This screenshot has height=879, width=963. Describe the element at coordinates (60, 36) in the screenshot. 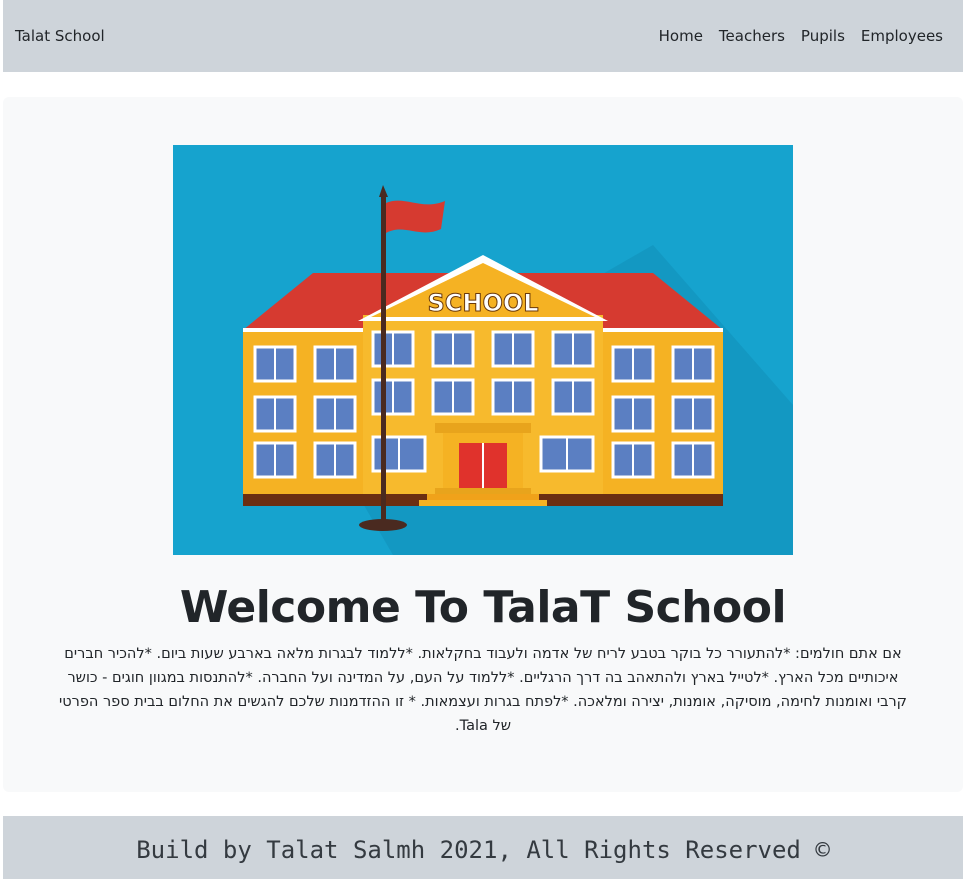

I see `brand-link: Talat School` at that location.